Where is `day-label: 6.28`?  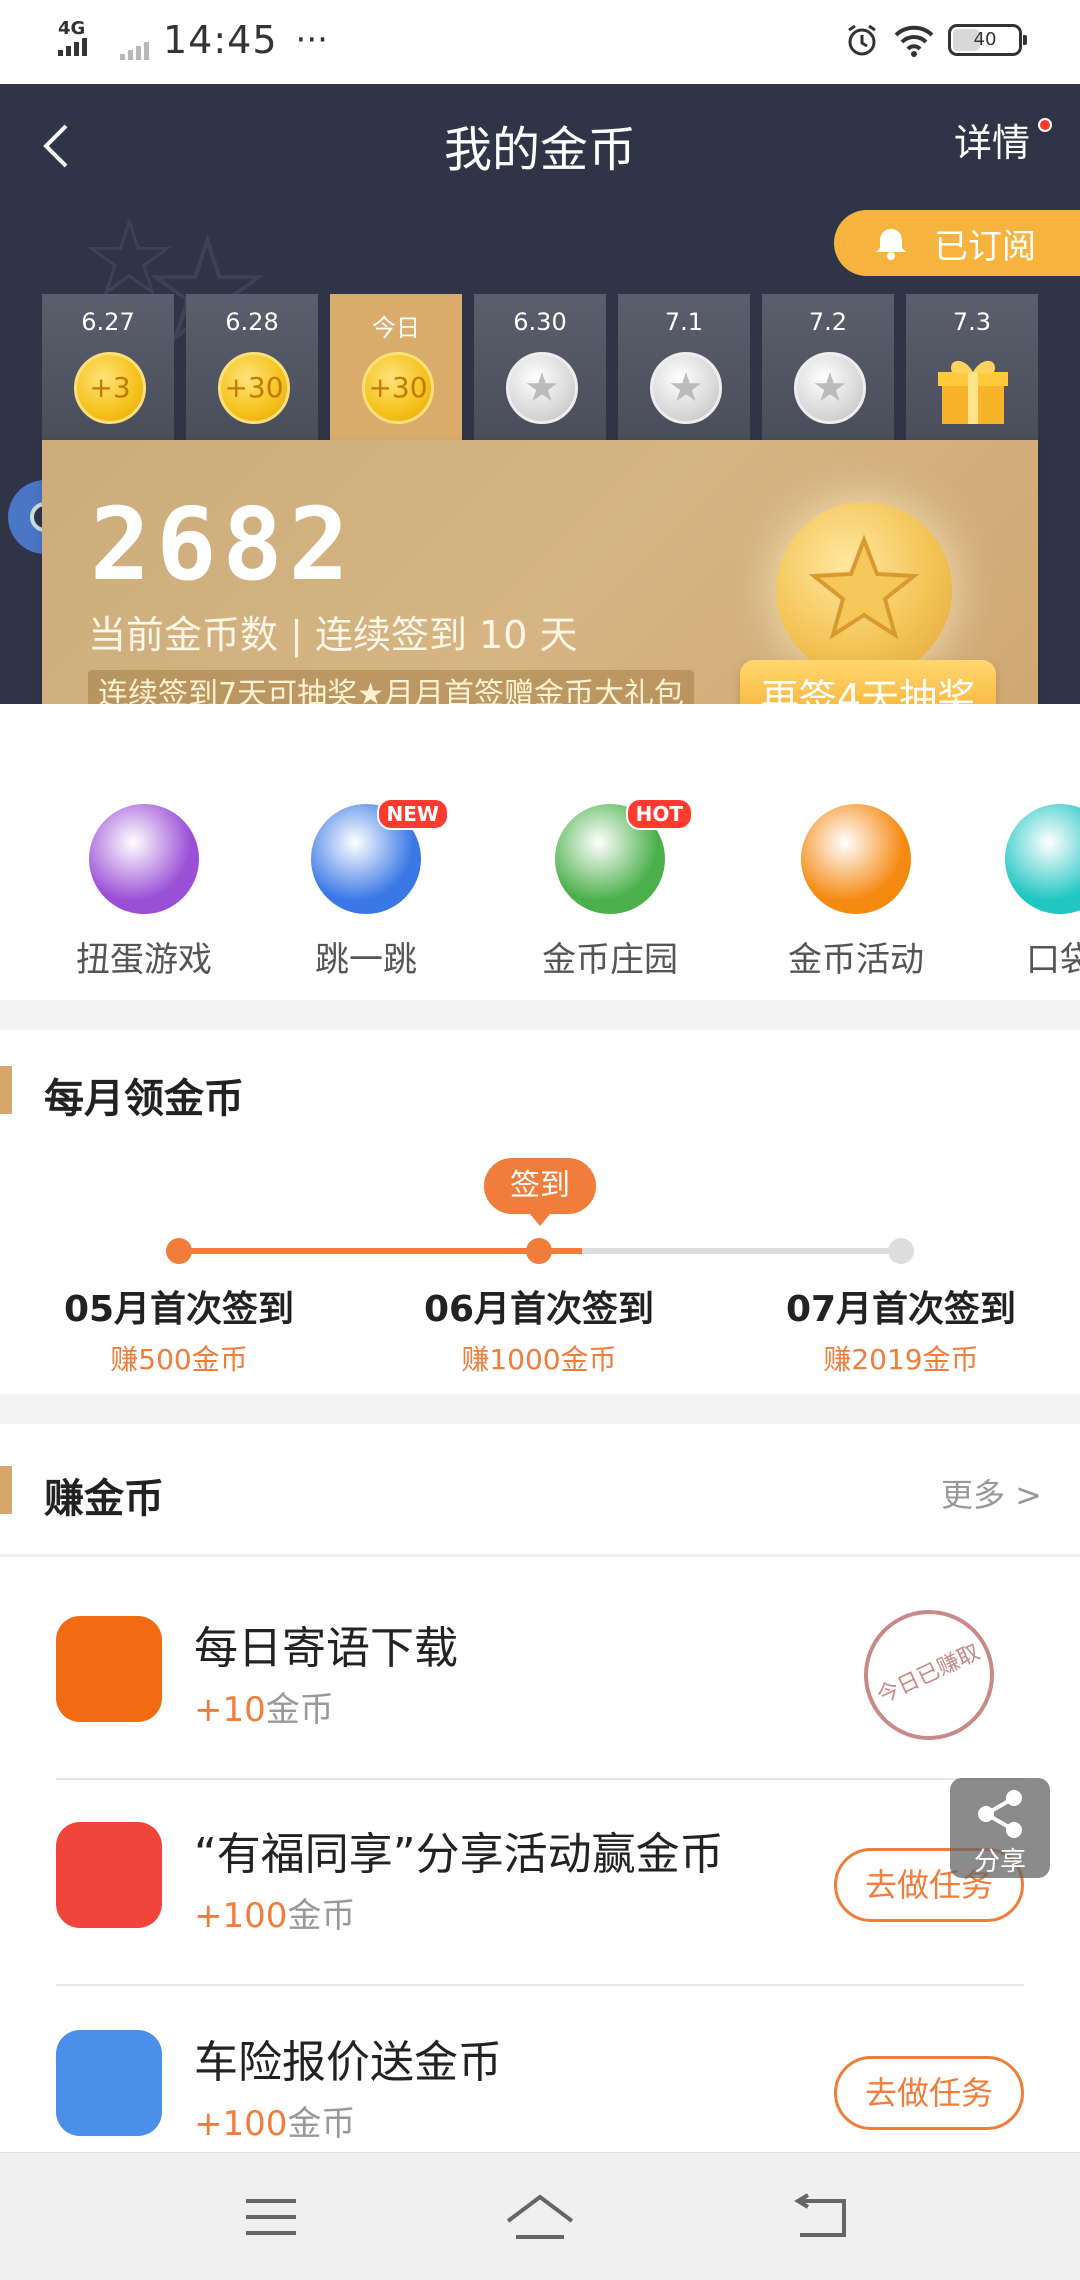 day-label: 6.28 is located at coordinates (252, 322).